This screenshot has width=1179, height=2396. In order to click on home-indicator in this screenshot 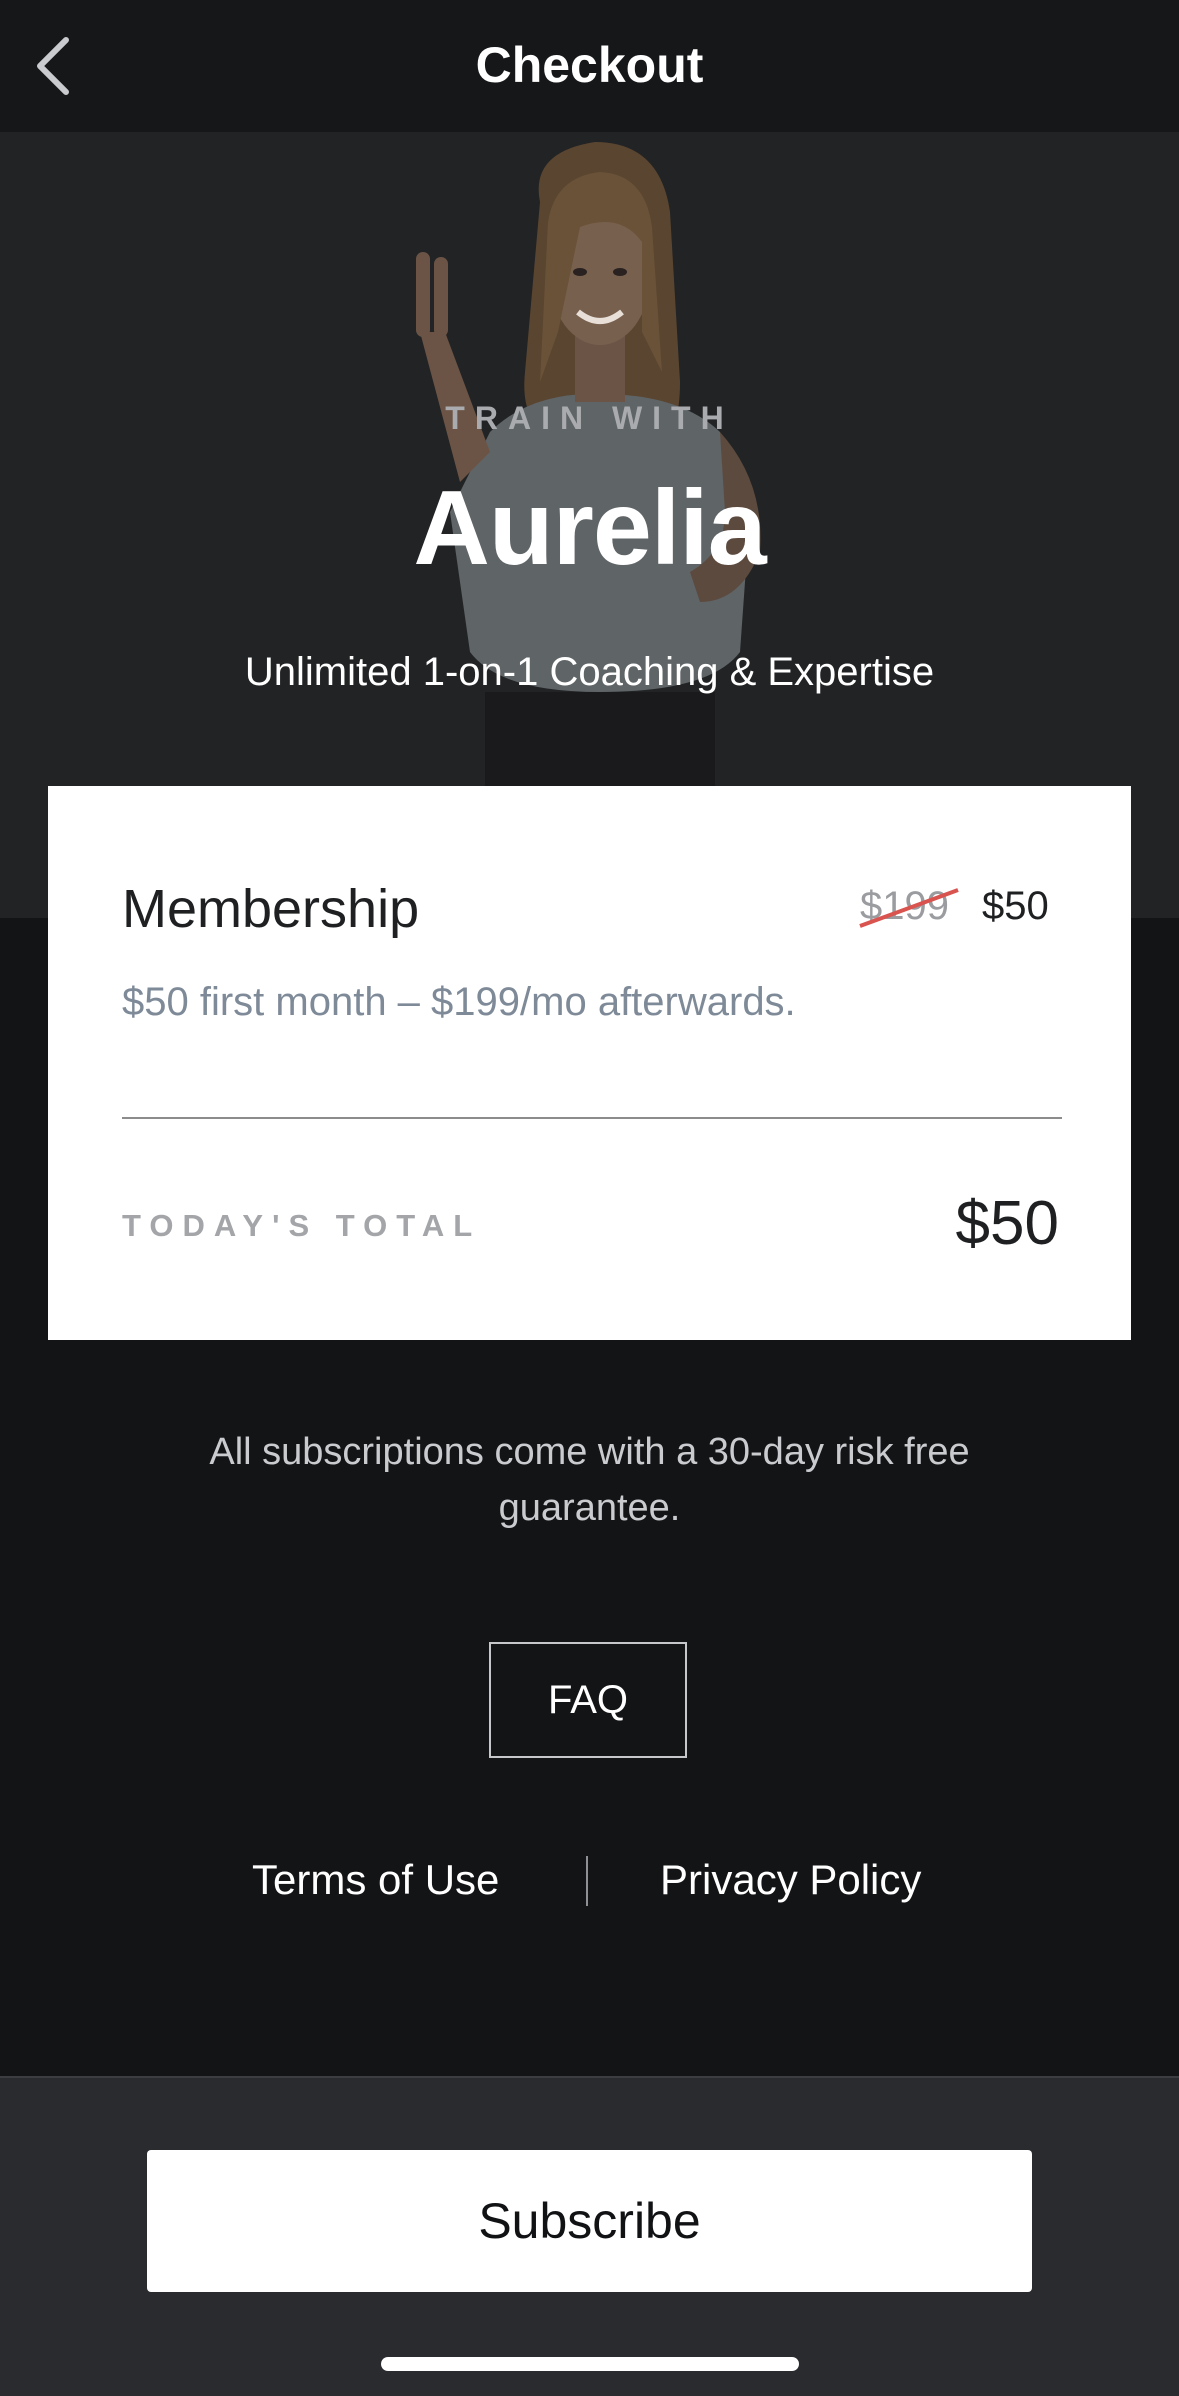, I will do `click(590, 2364)`.